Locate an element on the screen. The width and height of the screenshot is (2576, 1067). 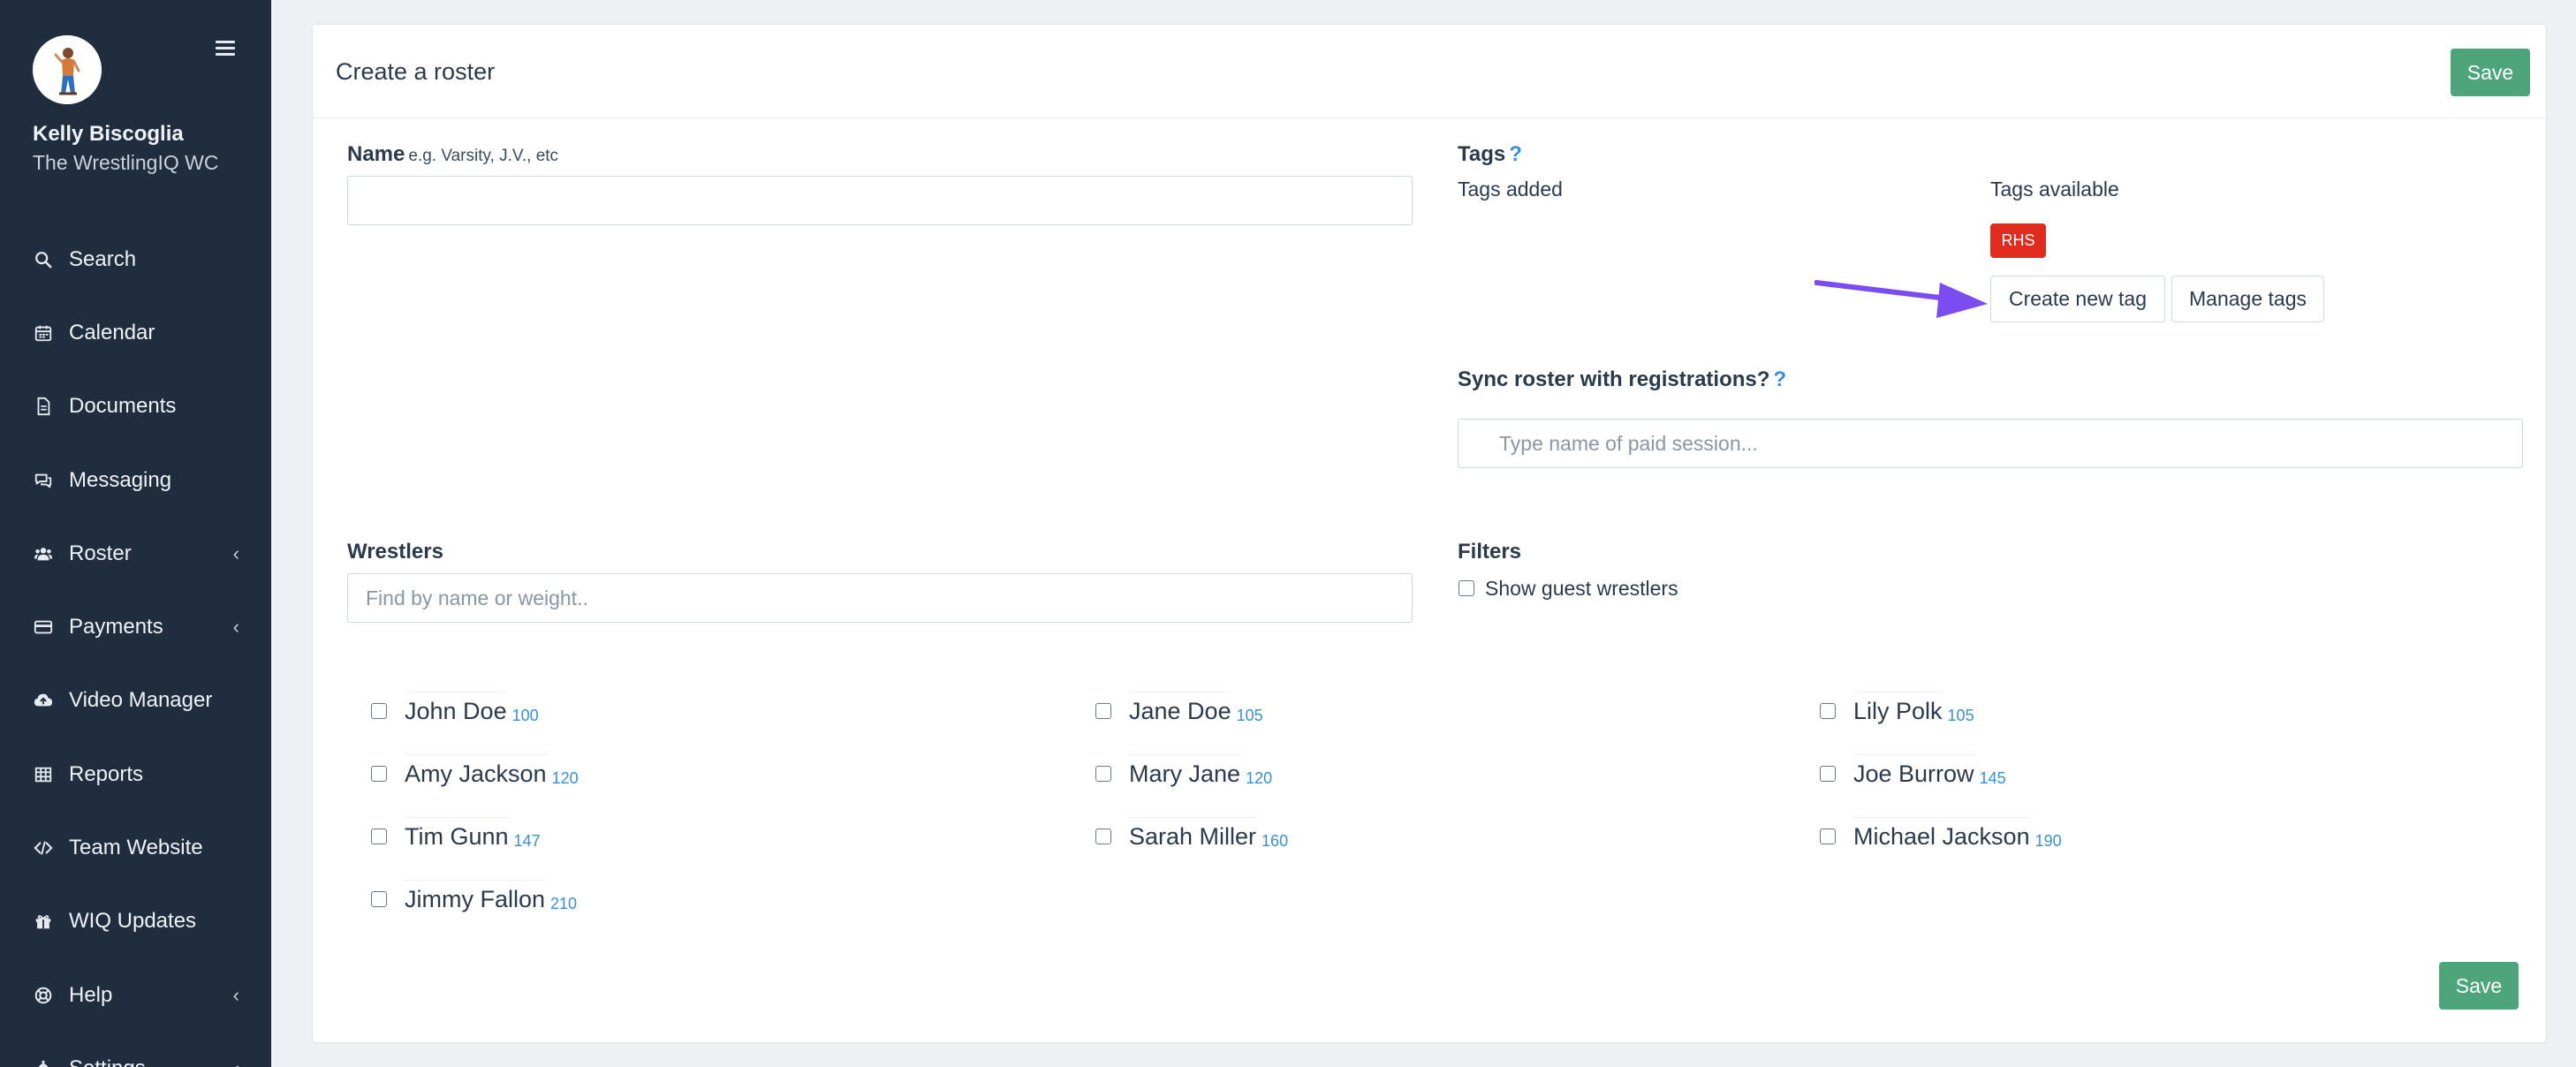
list-item: Sarah Miller 160 is located at coordinates (1208, 836).